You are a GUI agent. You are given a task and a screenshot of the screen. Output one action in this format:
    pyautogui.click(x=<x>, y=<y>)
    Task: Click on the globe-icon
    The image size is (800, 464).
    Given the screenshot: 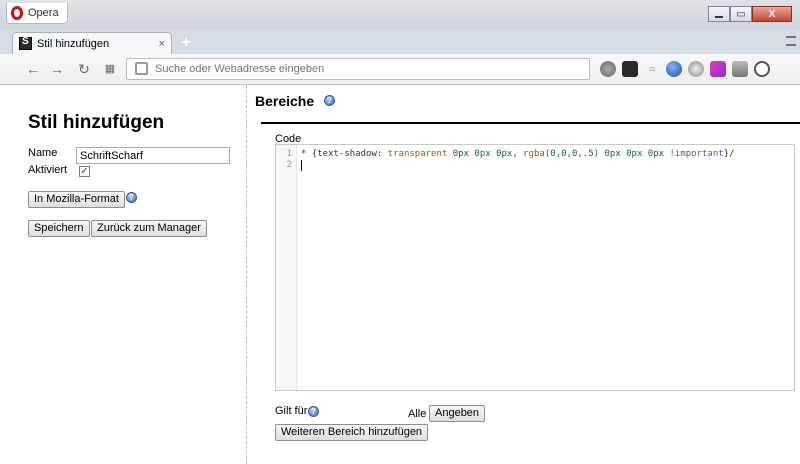 What is the action you would take?
    pyautogui.click(x=674, y=69)
    